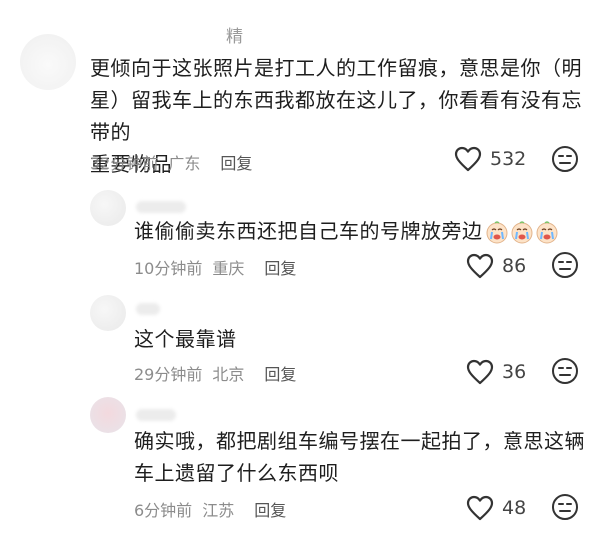 The height and width of the screenshot is (546, 600). Describe the element at coordinates (184, 163) in the screenshot. I see `comment-location: 广东` at that location.